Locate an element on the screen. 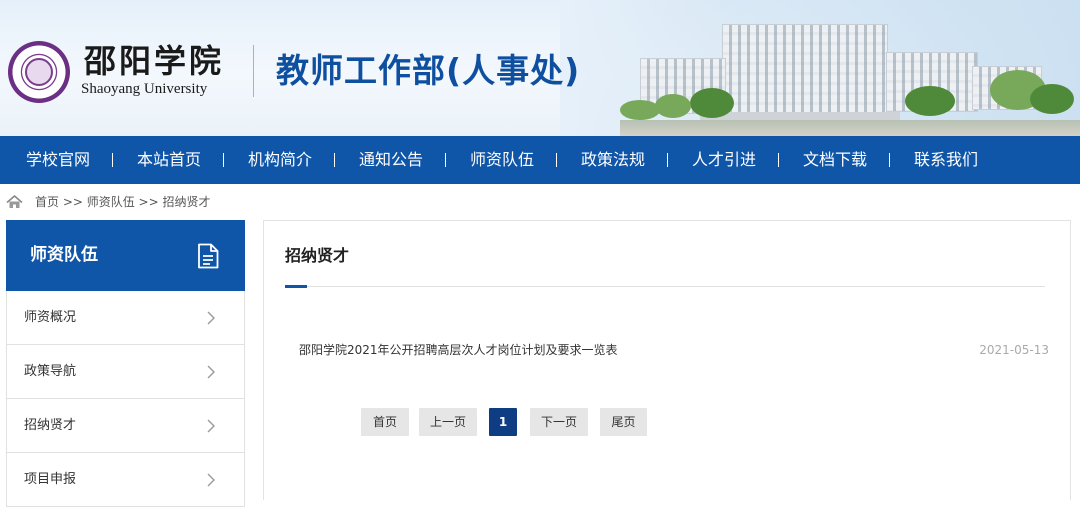 This screenshot has height=507, width=1080. sidebar-header: 师资队伍 is located at coordinates (125, 255).